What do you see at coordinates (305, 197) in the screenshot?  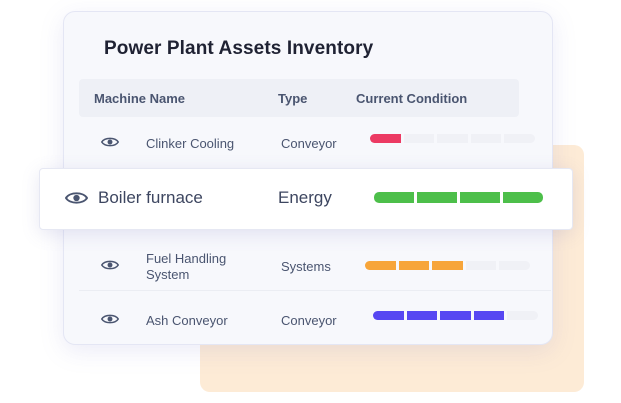 I see `machine-type: Energy` at bounding box center [305, 197].